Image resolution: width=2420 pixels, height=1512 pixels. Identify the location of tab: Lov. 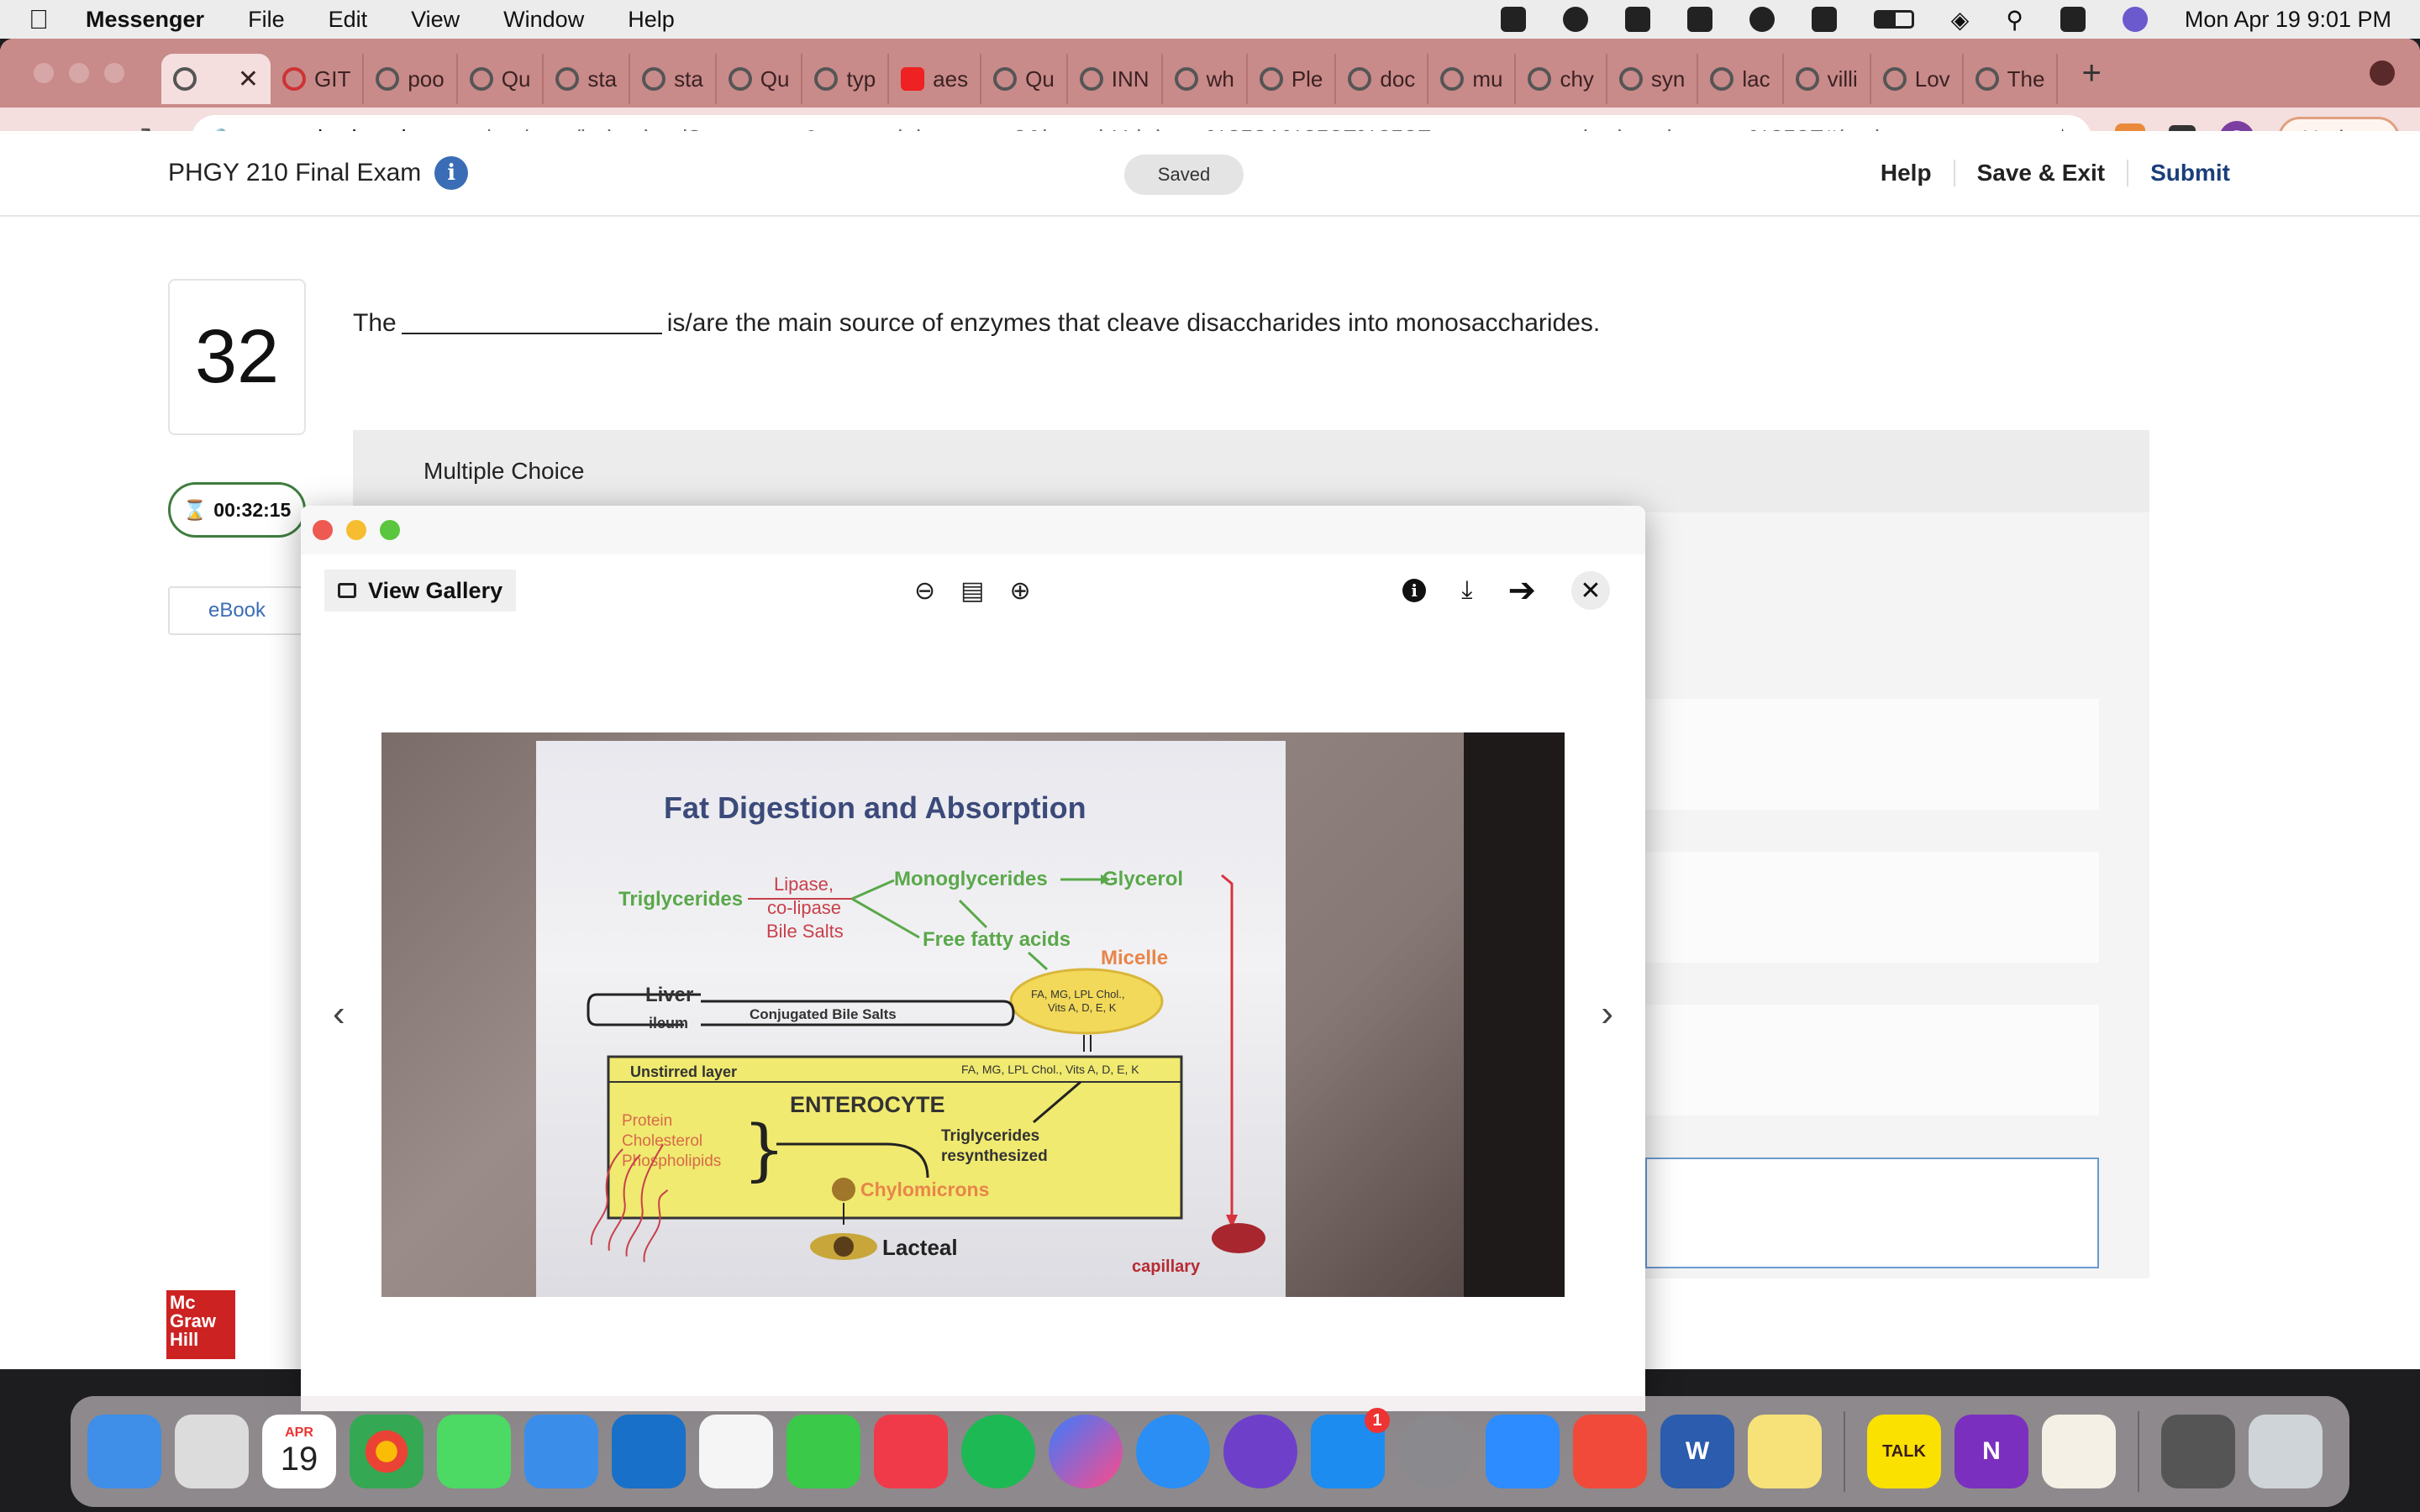
(1918, 79).